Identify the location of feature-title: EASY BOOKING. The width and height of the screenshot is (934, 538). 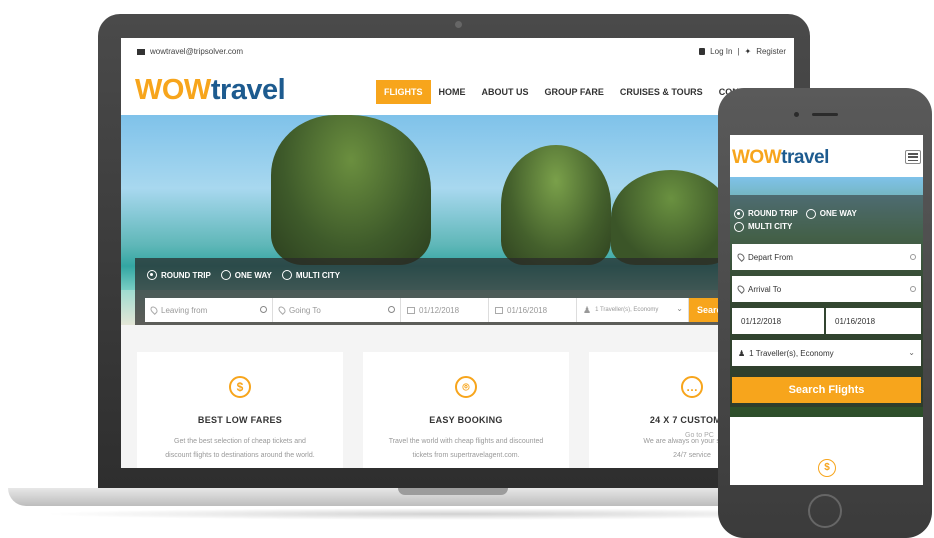
(466, 420).